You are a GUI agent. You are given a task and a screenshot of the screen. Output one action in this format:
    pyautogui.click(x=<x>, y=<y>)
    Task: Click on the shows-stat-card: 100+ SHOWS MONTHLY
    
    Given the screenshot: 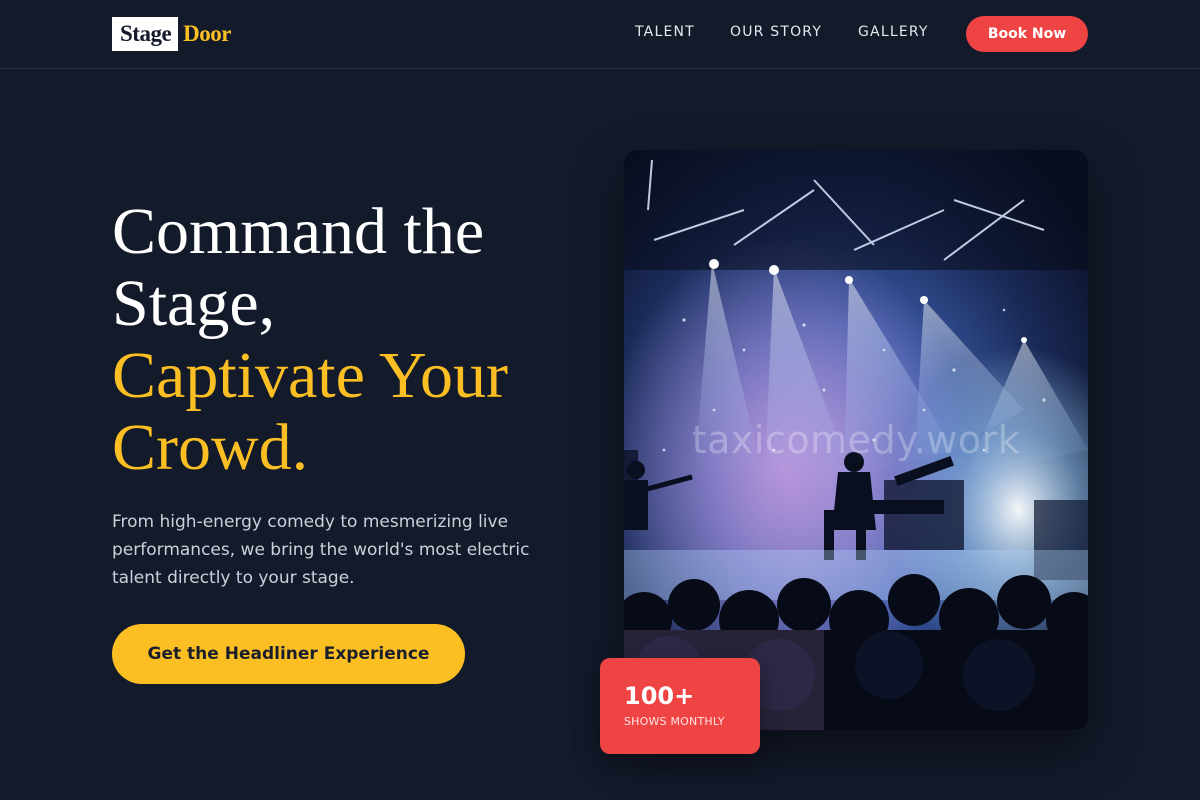 What is the action you would take?
    pyautogui.click(x=680, y=706)
    